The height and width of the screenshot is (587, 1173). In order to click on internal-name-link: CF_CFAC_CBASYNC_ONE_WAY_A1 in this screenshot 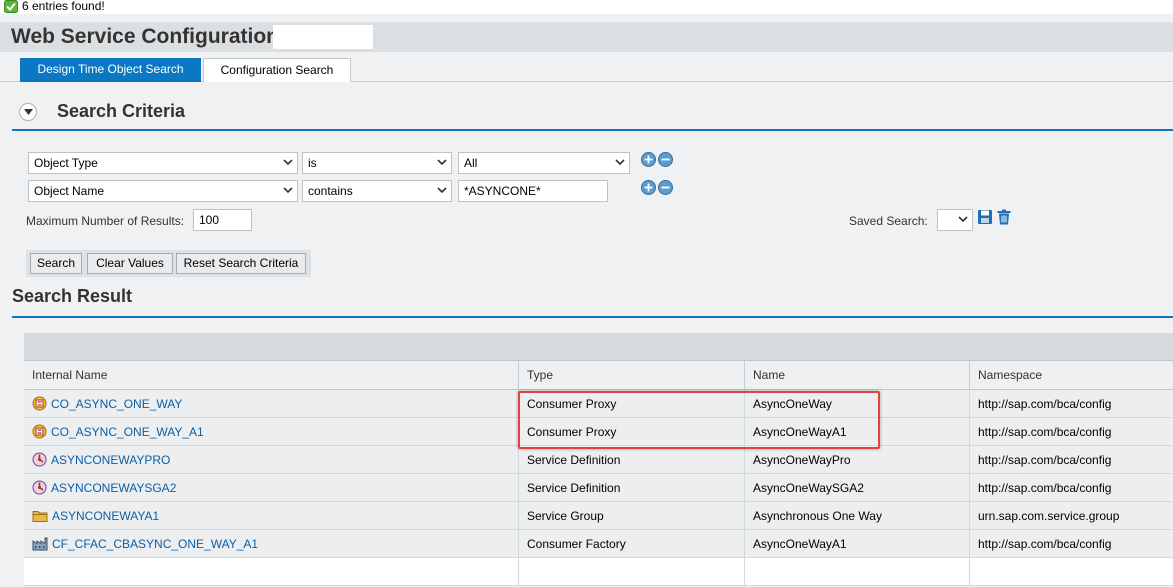, I will do `click(155, 544)`.